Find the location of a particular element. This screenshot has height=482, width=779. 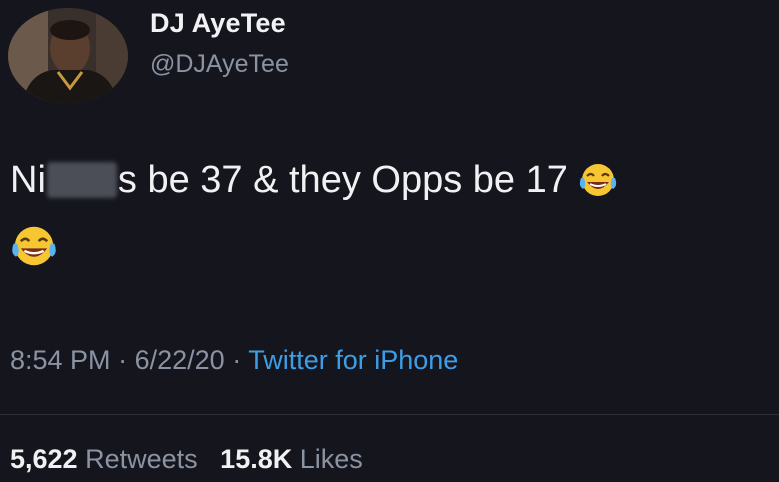

tweet-metadata: 8:54 PM · 6/22/20 · Twitter for iPhone is located at coordinates (234, 360).